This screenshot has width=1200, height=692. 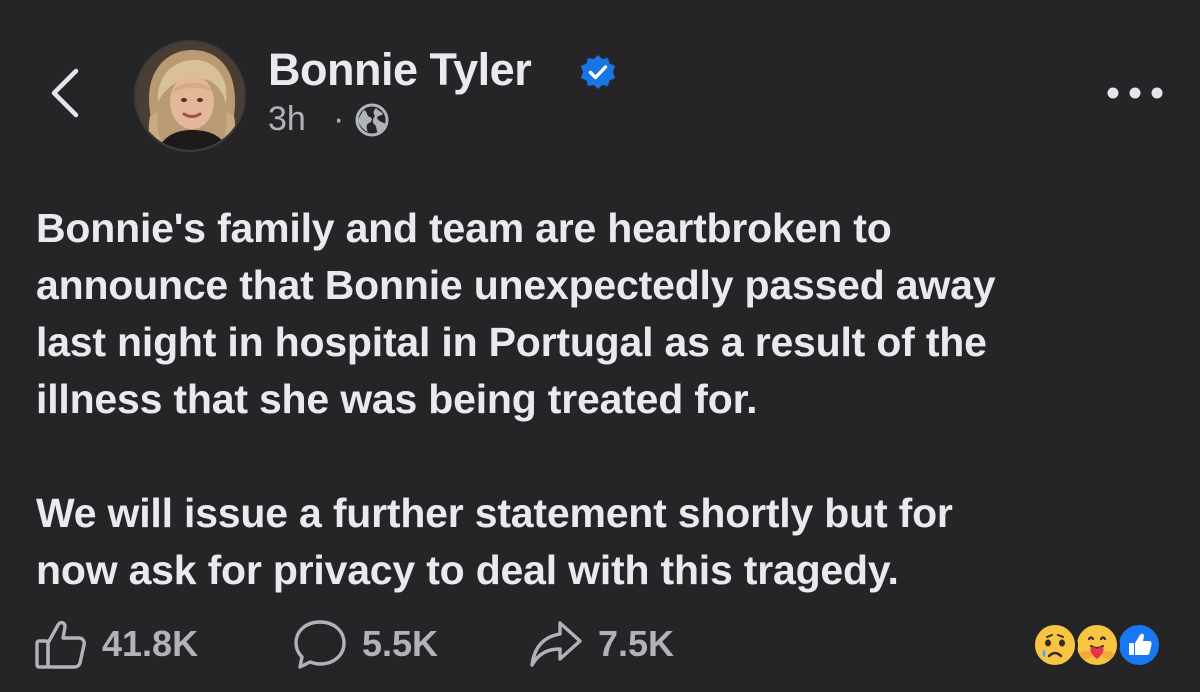 I want to click on back-button, so click(x=65, y=93).